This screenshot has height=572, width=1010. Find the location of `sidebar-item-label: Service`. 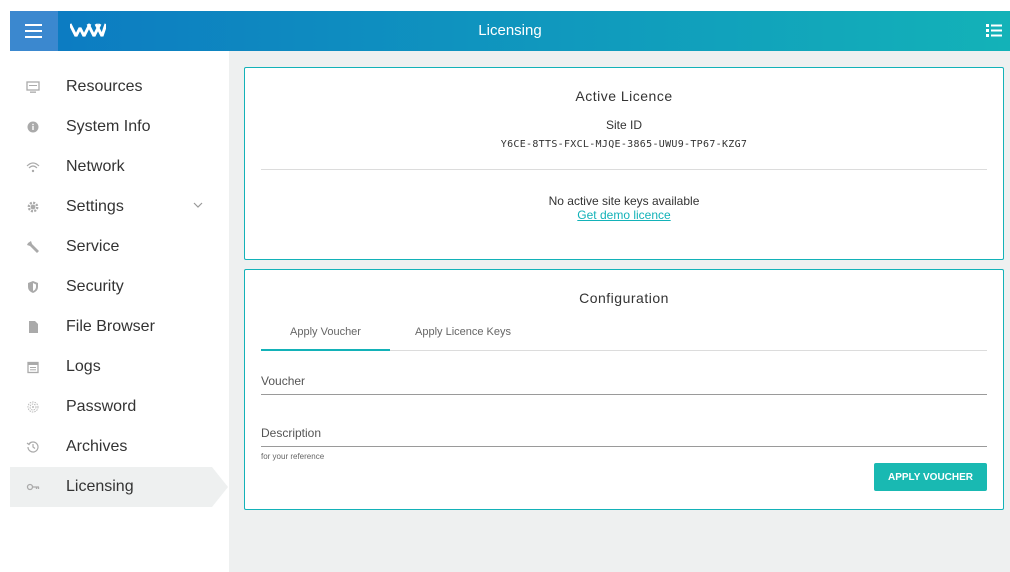

sidebar-item-label: Service is located at coordinates (93, 246).